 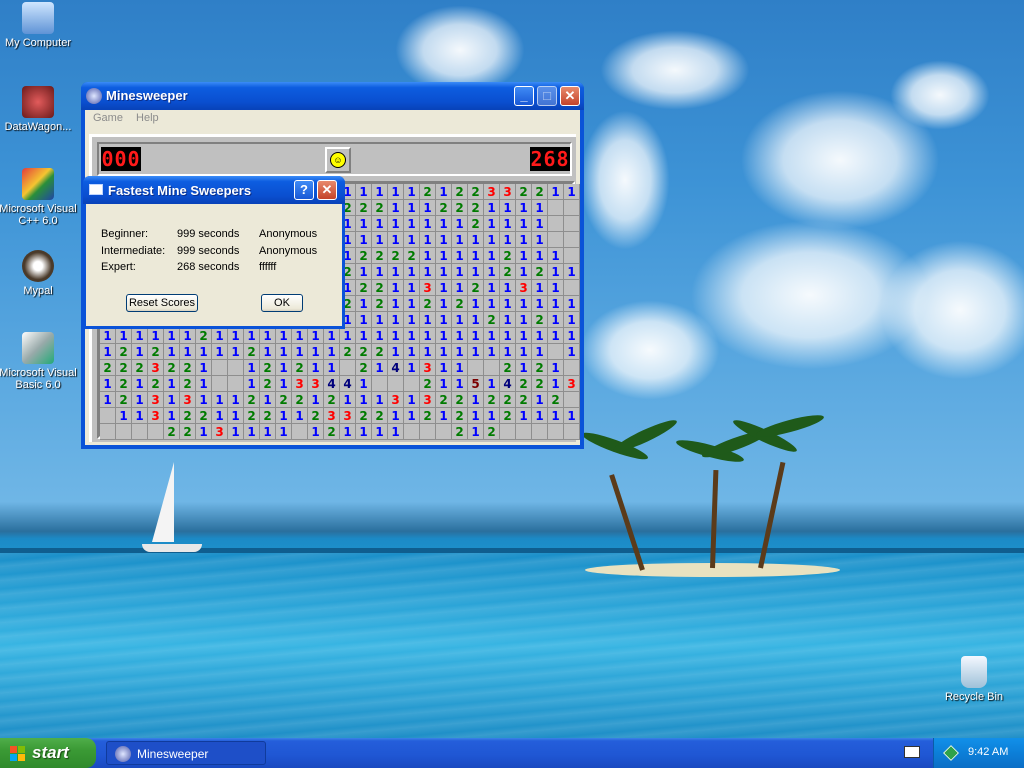 I want to click on ok-button: OK, so click(x=282, y=303).